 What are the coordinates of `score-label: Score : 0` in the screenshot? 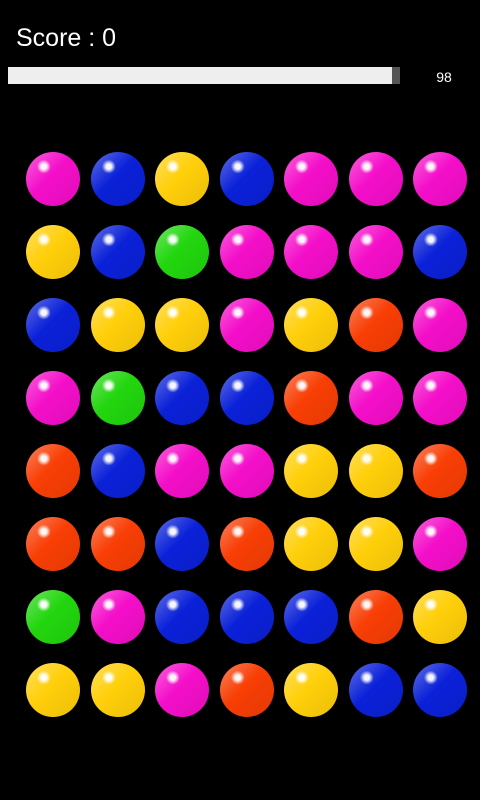 It's located at (66, 38).